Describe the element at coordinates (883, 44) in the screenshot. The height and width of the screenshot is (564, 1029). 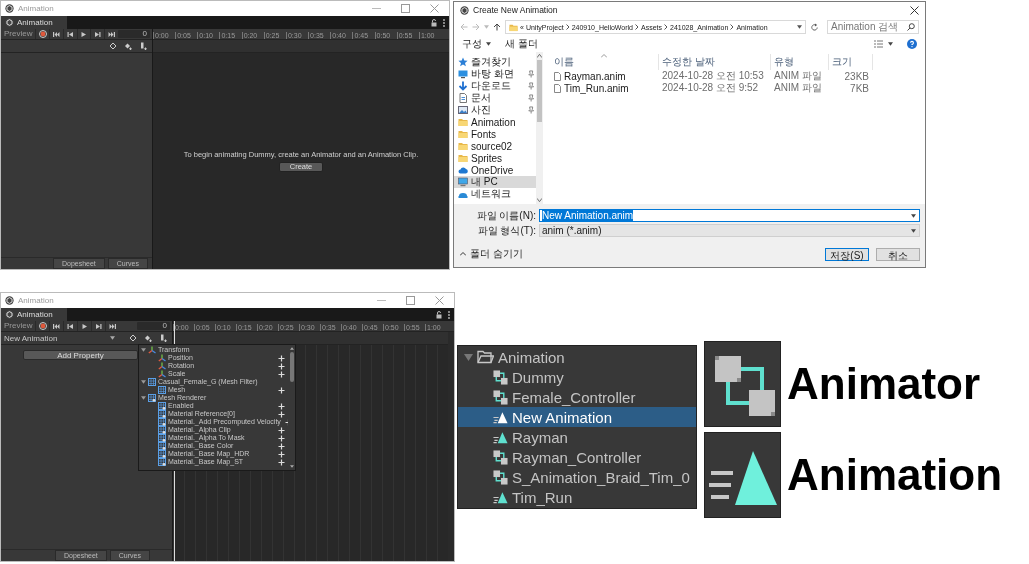
I see `view-menu` at that location.